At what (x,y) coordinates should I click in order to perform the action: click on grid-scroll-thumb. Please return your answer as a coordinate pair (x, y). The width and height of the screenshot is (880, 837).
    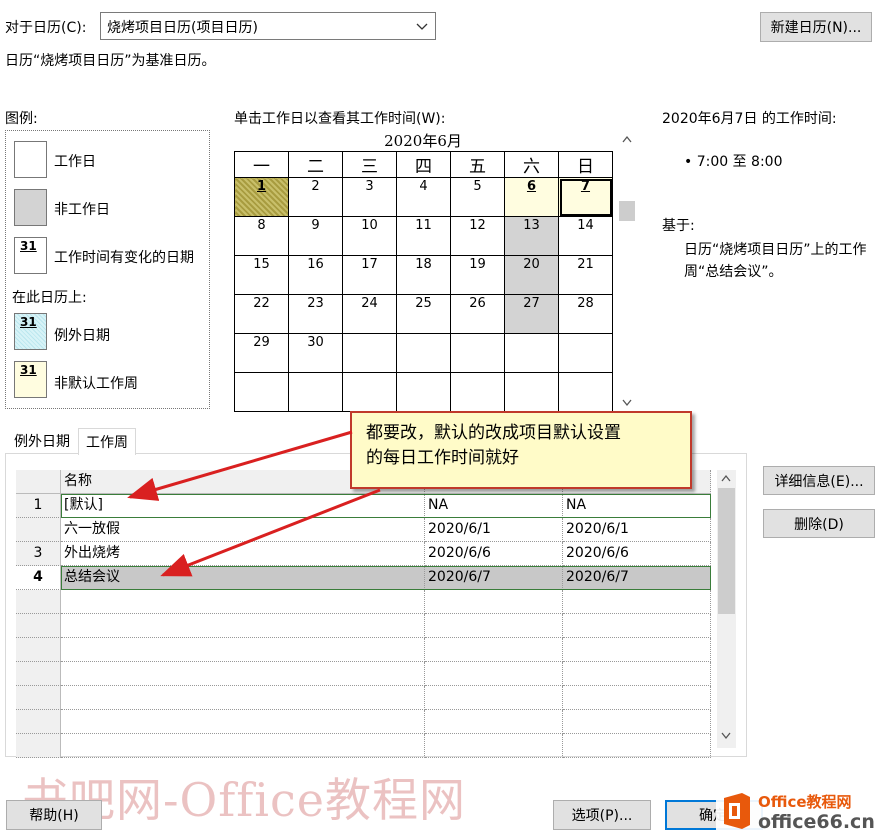
    Looking at the image, I should click on (726, 551).